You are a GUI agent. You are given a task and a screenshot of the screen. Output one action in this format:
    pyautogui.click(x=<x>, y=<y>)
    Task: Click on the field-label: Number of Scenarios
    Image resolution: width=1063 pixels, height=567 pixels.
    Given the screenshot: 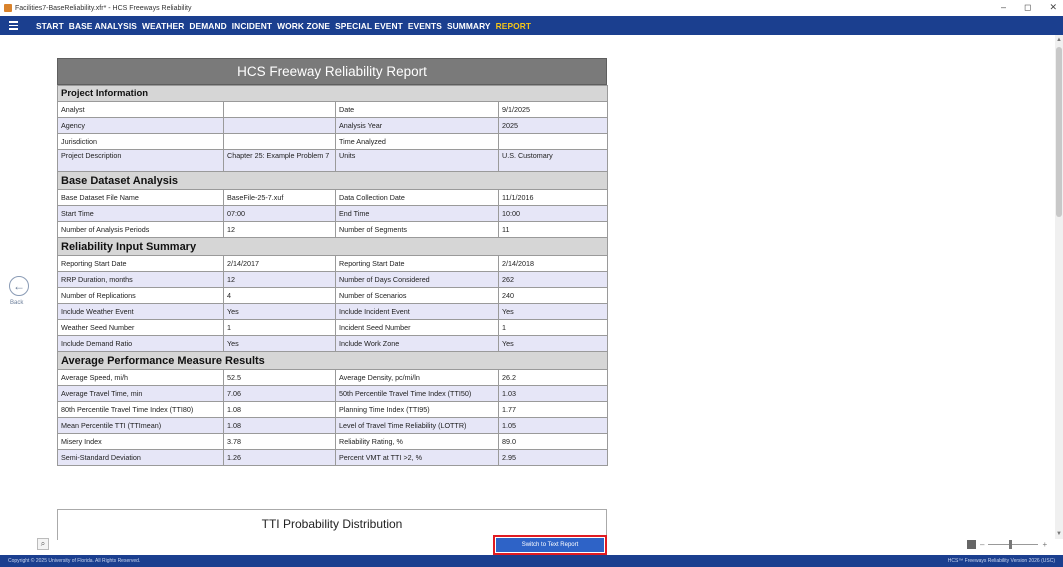 What is the action you would take?
    pyautogui.click(x=417, y=295)
    